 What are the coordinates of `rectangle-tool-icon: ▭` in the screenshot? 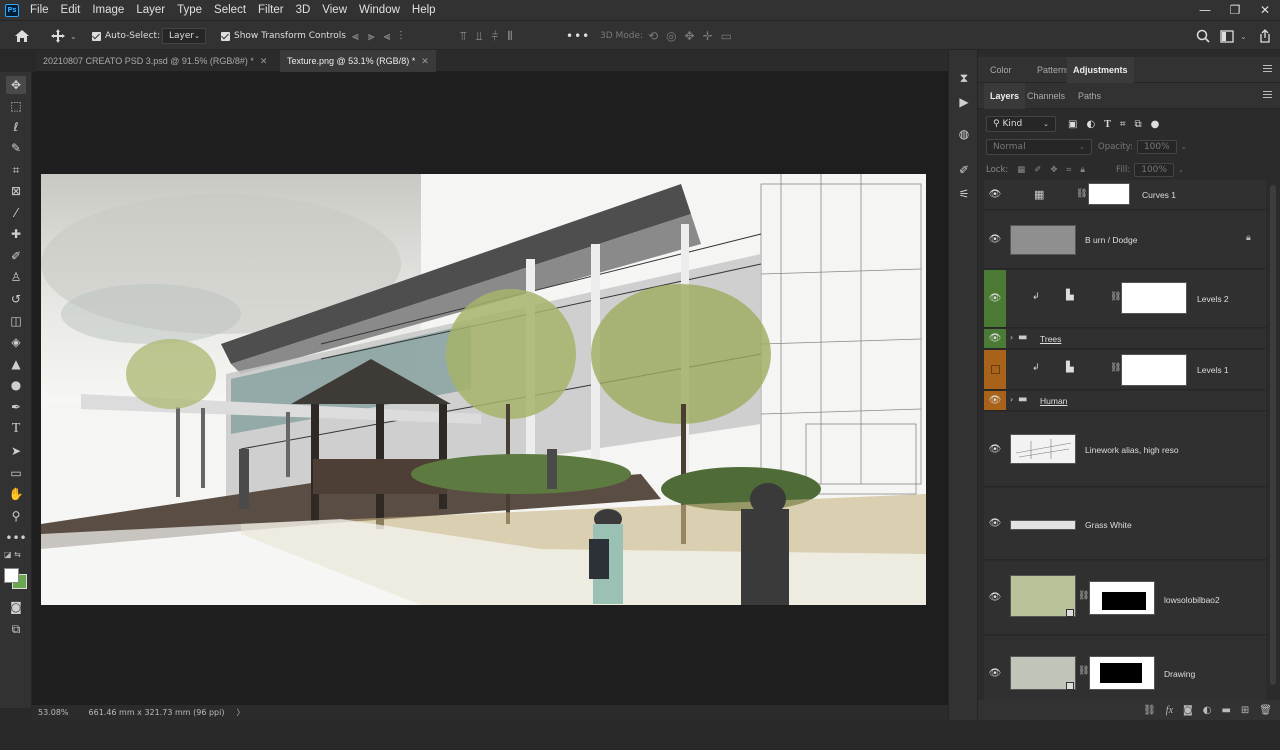 It's located at (16, 473).